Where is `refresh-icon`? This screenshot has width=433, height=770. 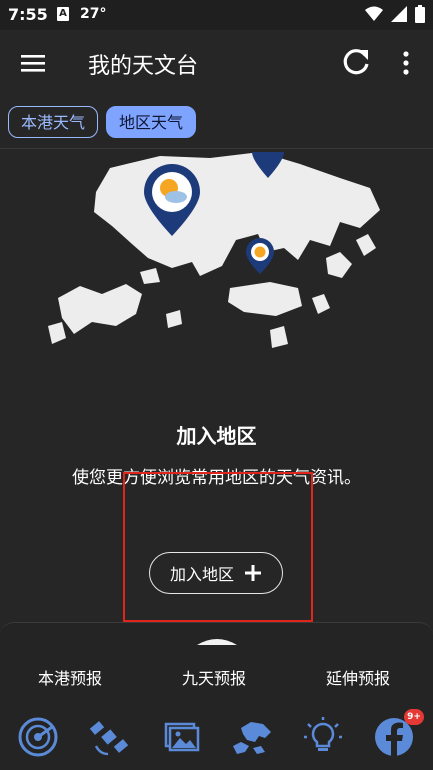 refresh-icon is located at coordinates (356, 62).